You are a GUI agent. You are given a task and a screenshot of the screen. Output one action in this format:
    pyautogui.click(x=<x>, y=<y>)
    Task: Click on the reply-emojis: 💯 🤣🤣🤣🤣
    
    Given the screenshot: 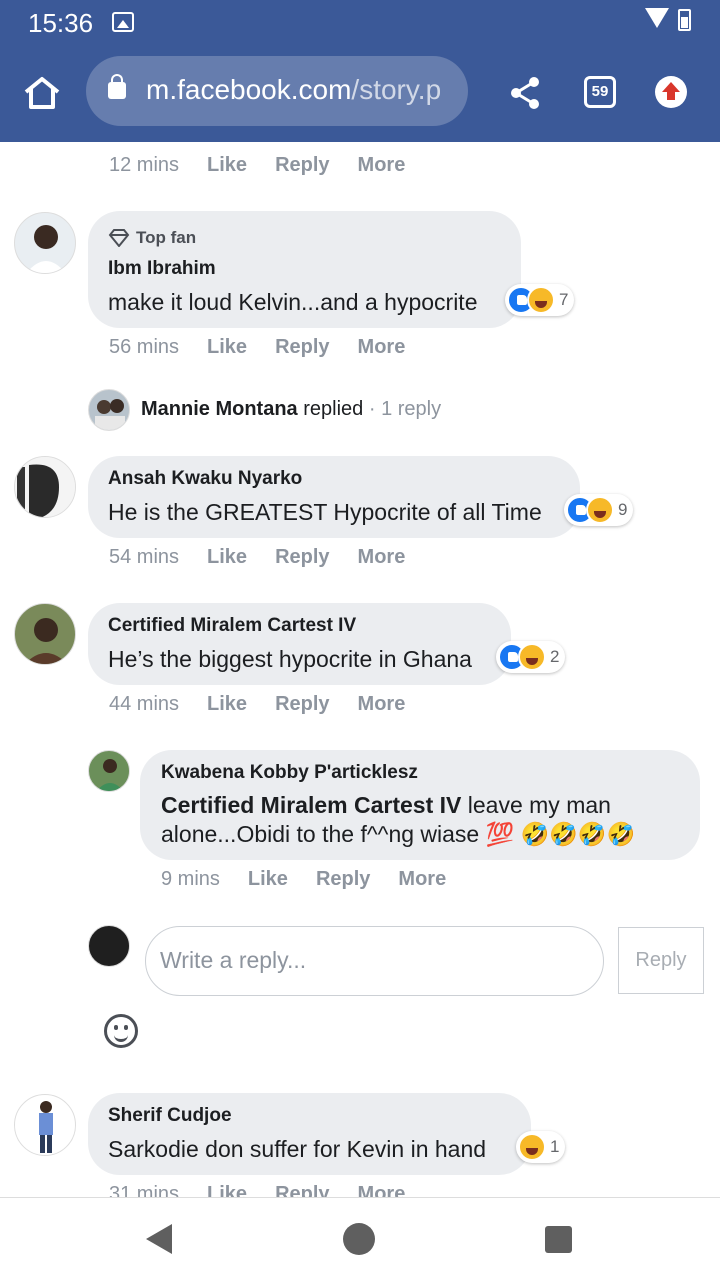 What is the action you would take?
    pyautogui.click(x=560, y=834)
    